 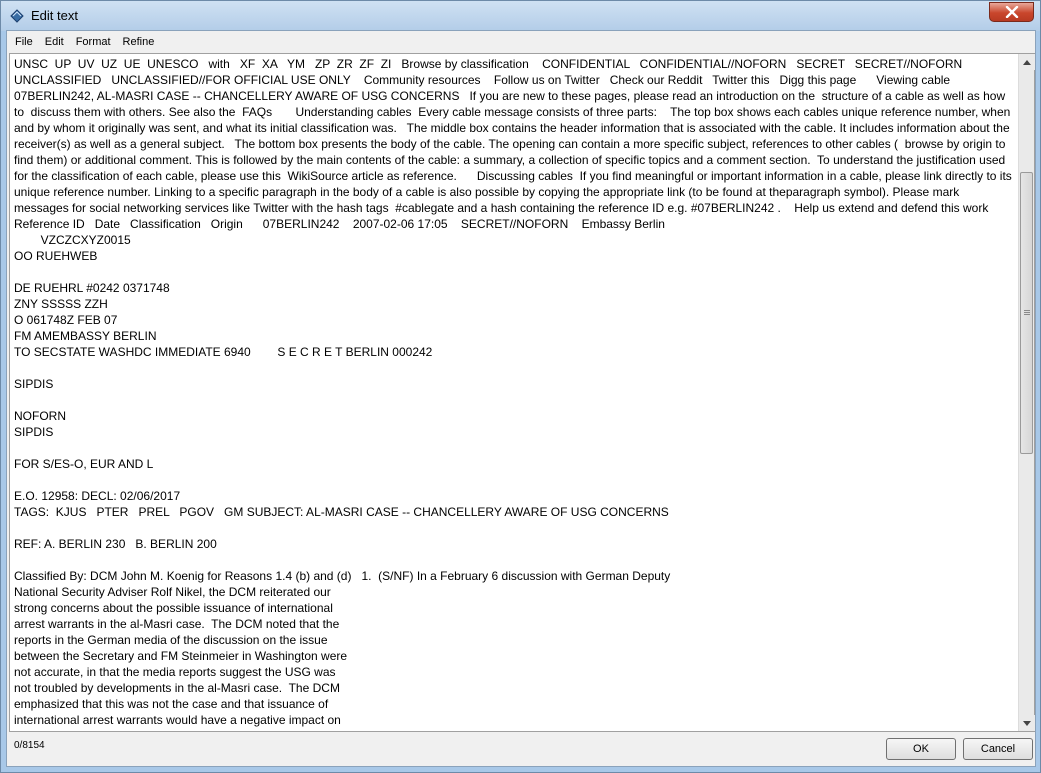 I want to click on cancel-button: Cancel, so click(x=998, y=749).